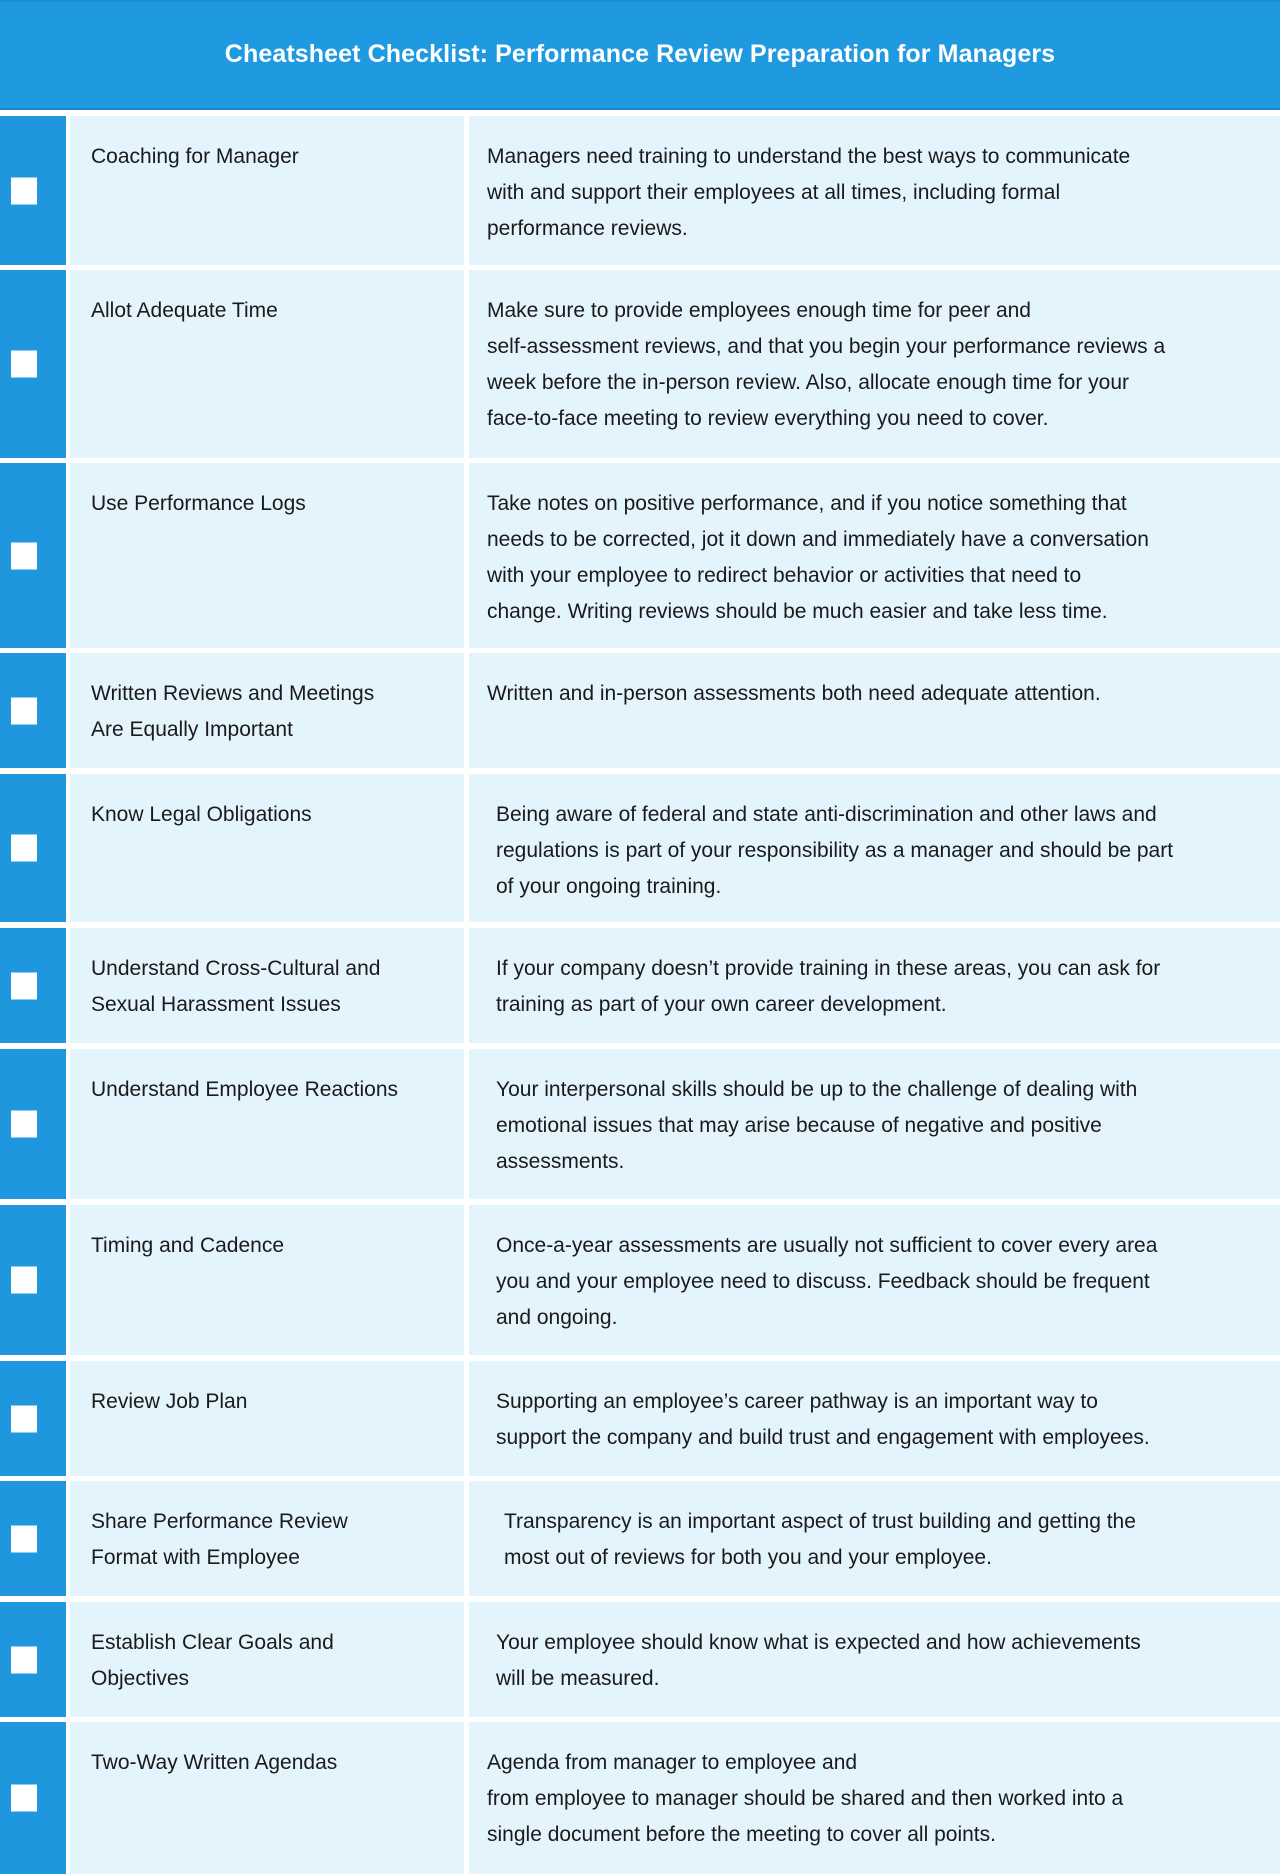 The image size is (1280, 1874). Describe the element at coordinates (187, 1245) in the screenshot. I see `item-label: Timing and Cadence` at that location.